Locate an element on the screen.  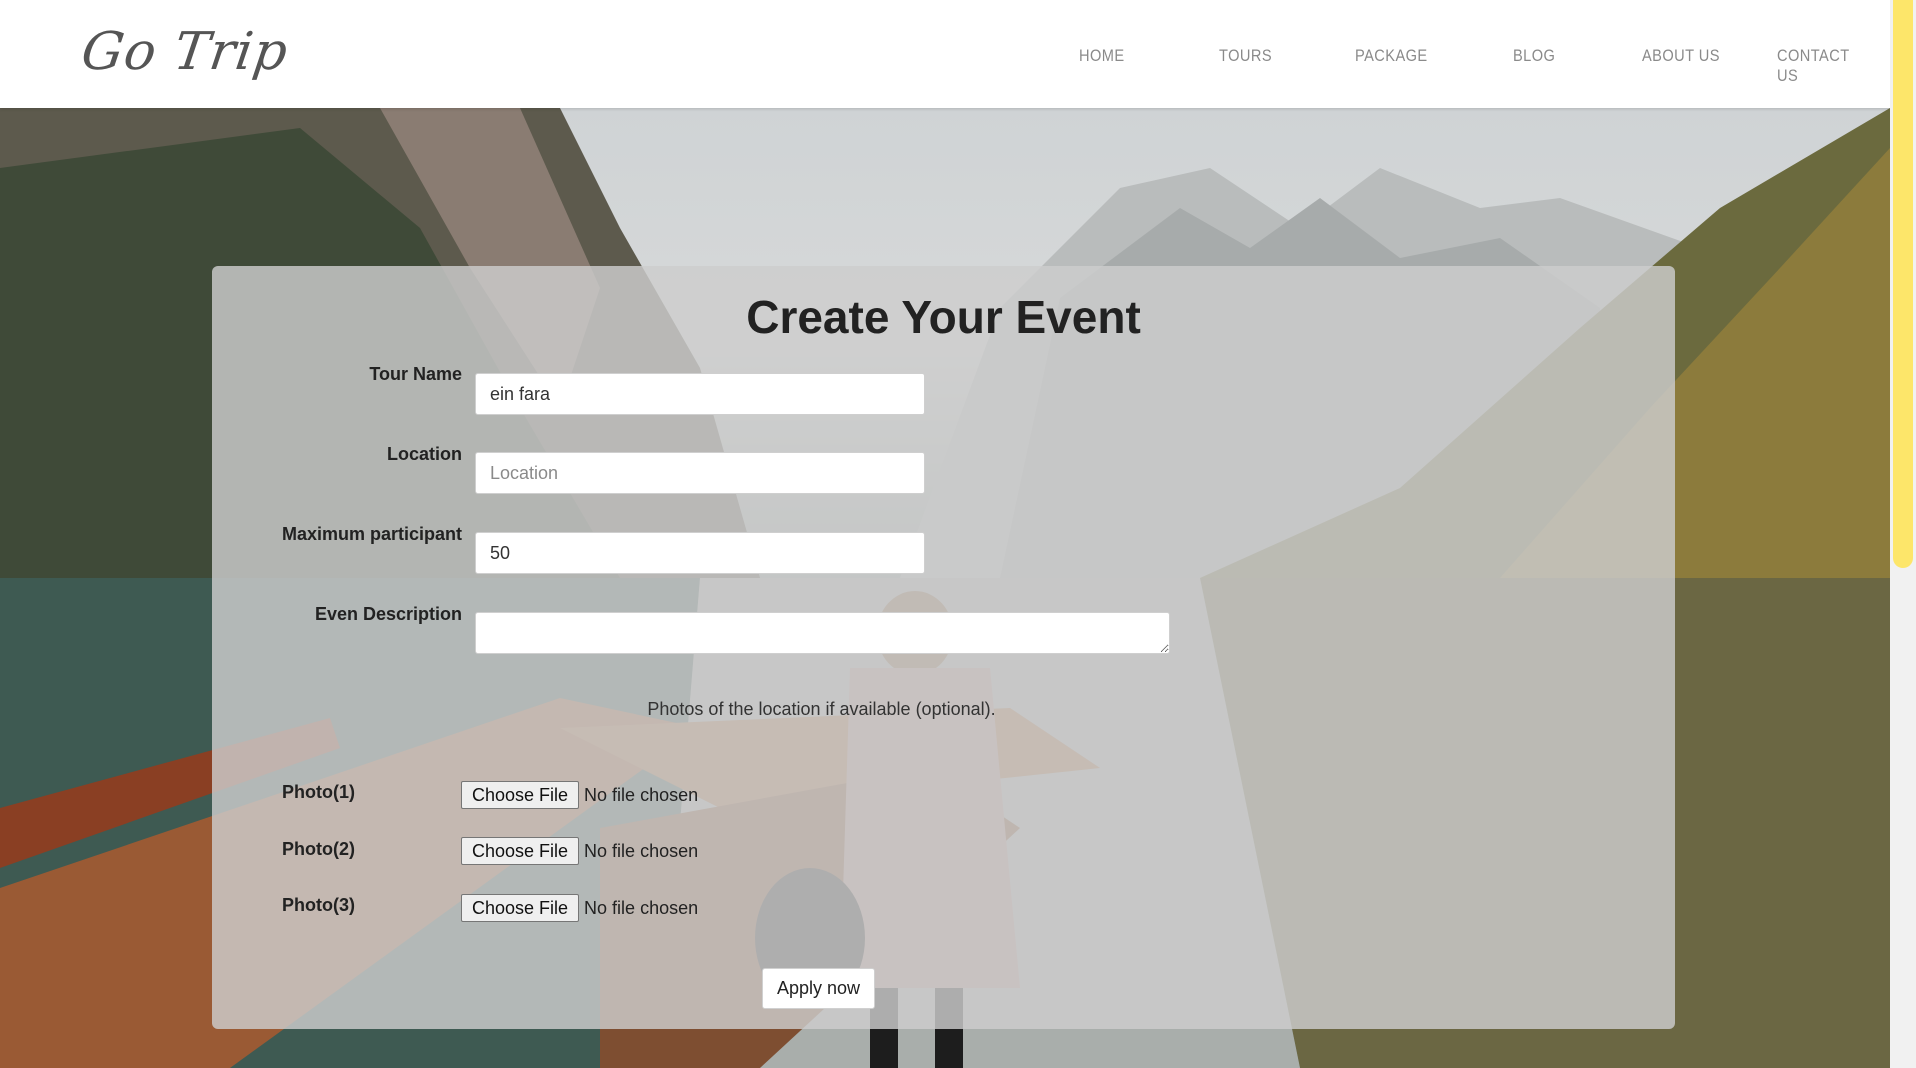
nav-tours: TOURS is located at coordinates (1245, 56).